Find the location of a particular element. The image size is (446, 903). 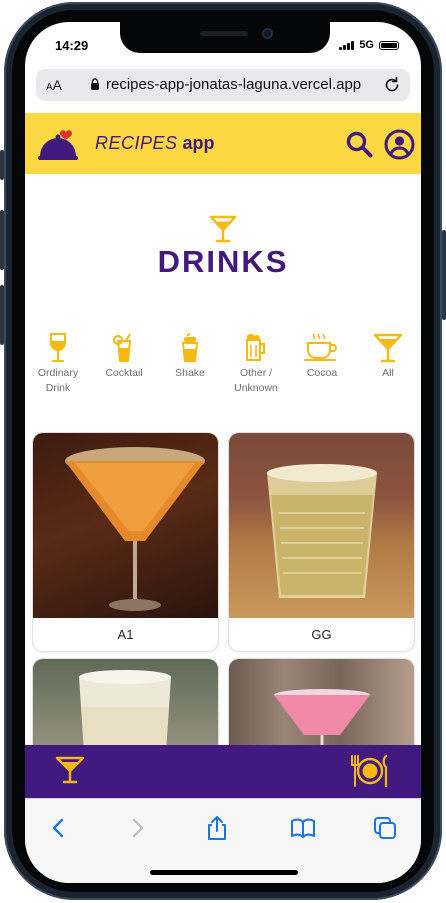

profile-icon is located at coordinates (399, 144).